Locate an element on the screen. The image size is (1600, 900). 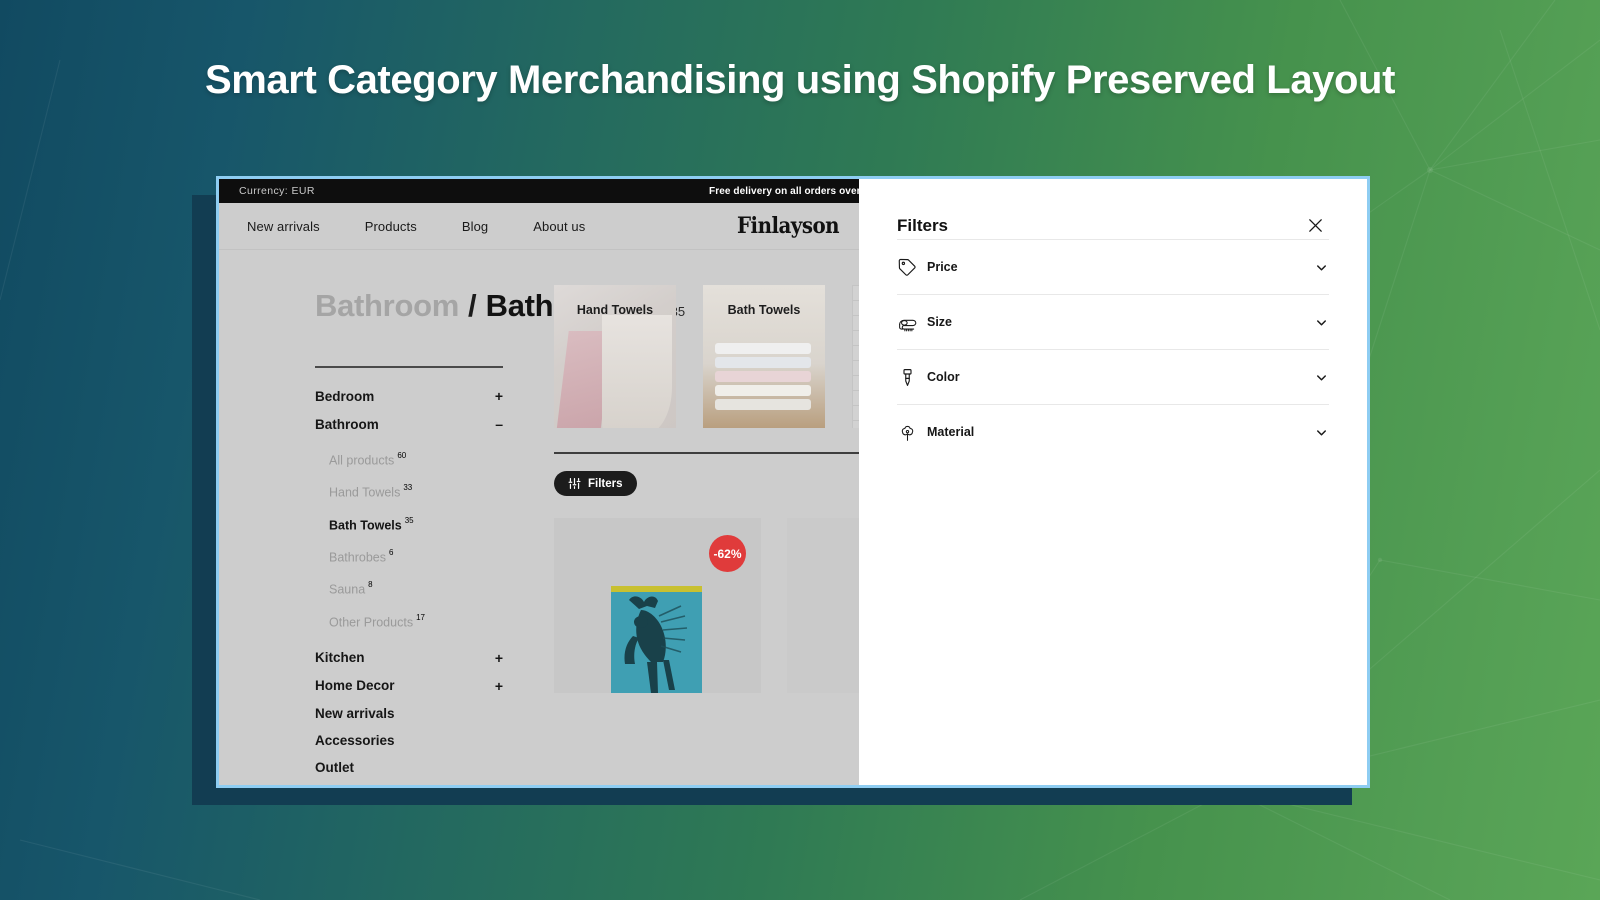
subcategory-all-products: All products 60 is located at coordinates (416, 460).